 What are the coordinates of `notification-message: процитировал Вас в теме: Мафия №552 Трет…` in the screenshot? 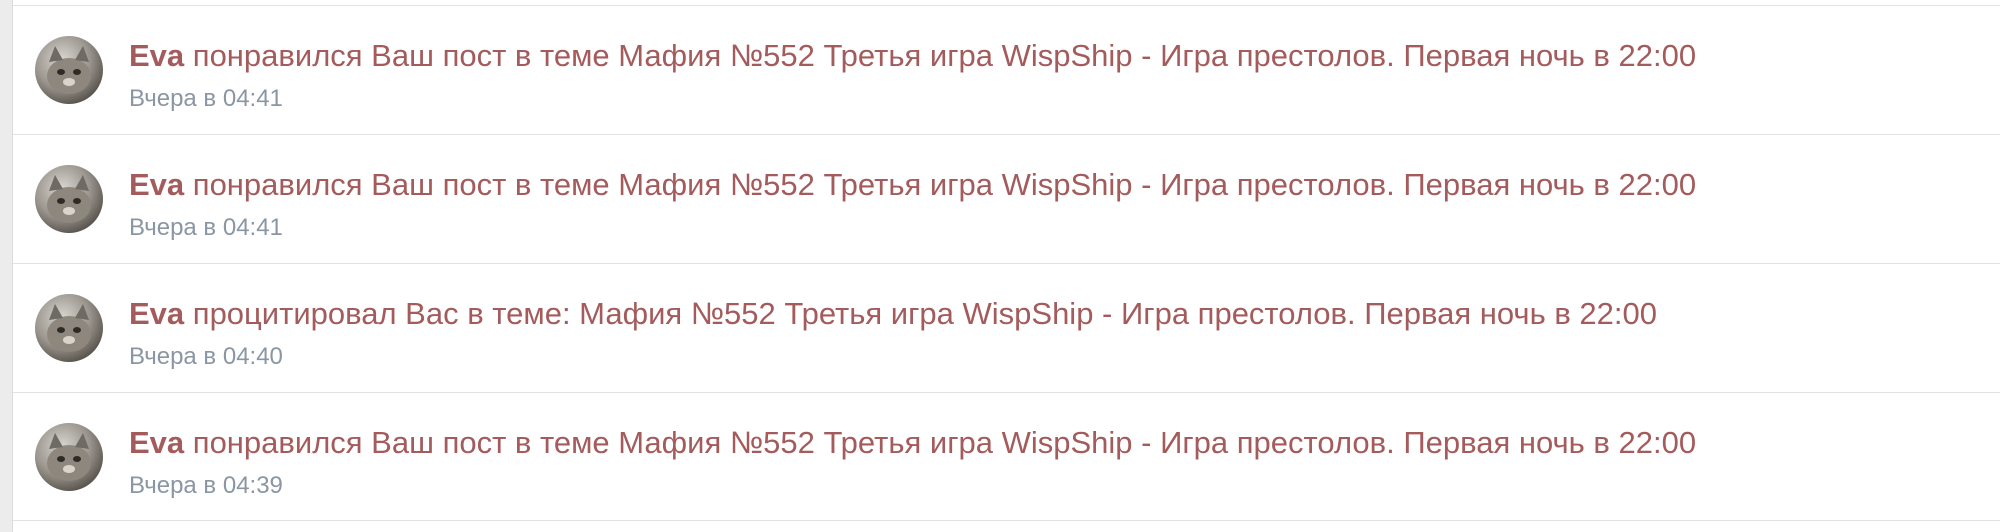 It's located at (920, 313).